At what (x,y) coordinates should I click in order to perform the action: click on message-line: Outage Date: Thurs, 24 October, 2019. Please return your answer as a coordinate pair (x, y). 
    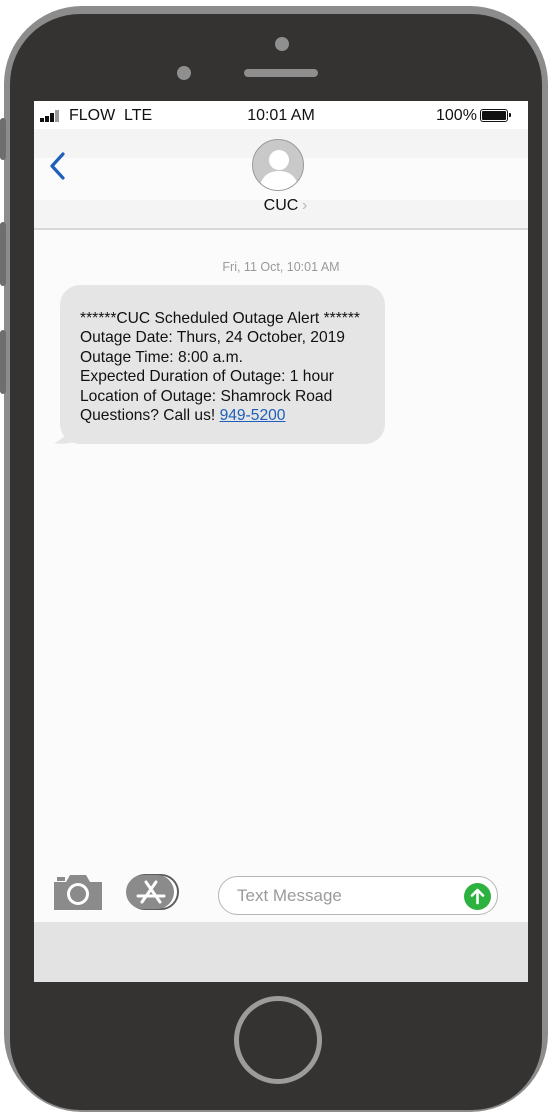
    Looking at the image, I should click on (212, 338).